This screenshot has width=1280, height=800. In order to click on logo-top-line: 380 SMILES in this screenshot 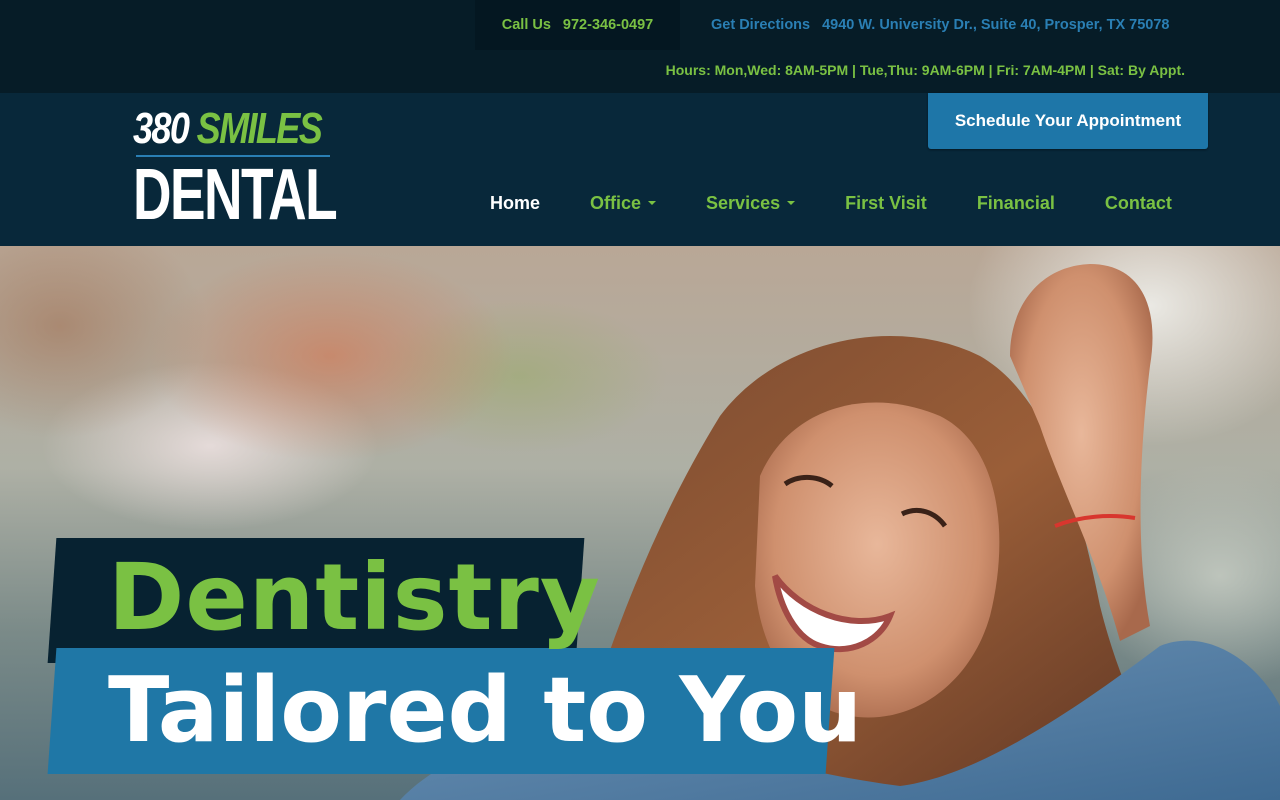, I will do `click(228, 128)`.